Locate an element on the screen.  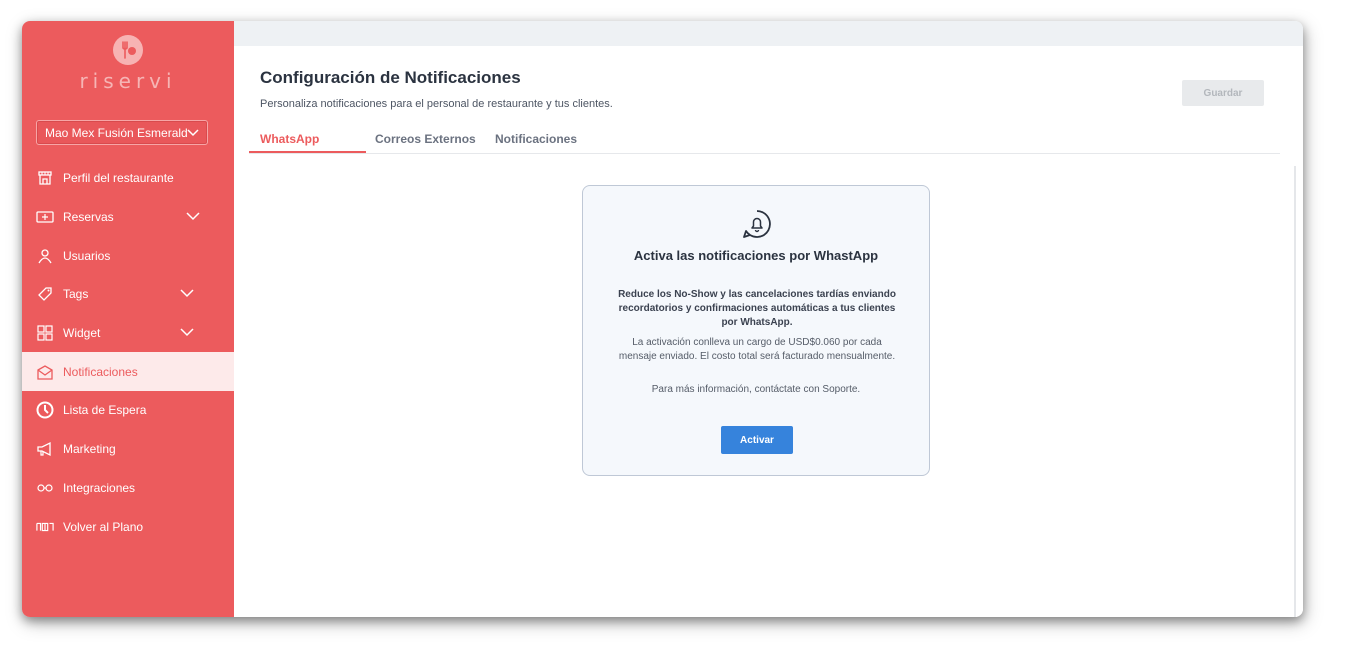
megaphone-icon is located at coordinates (45, 449).